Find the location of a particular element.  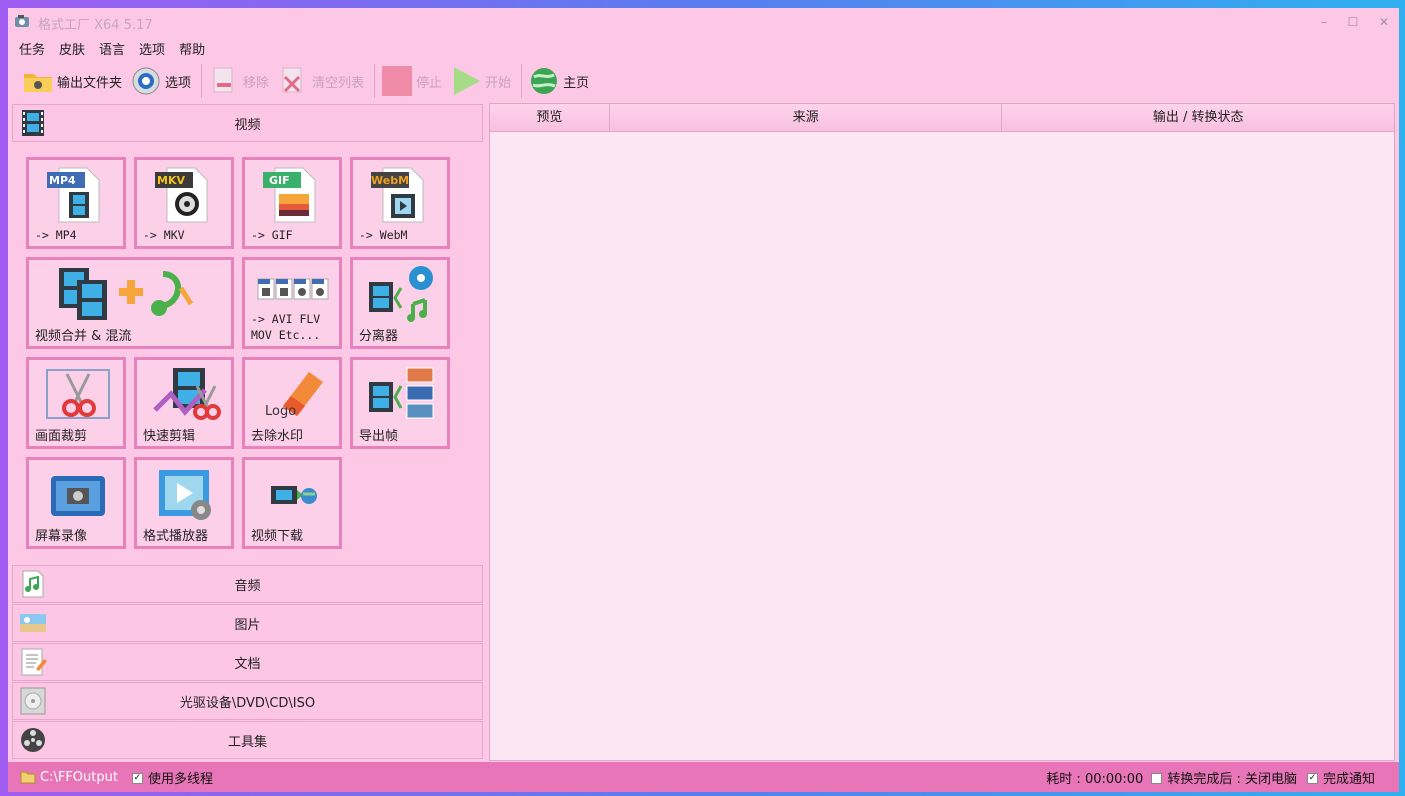

menu-options: 选项 is located at coordinates (152, 48).